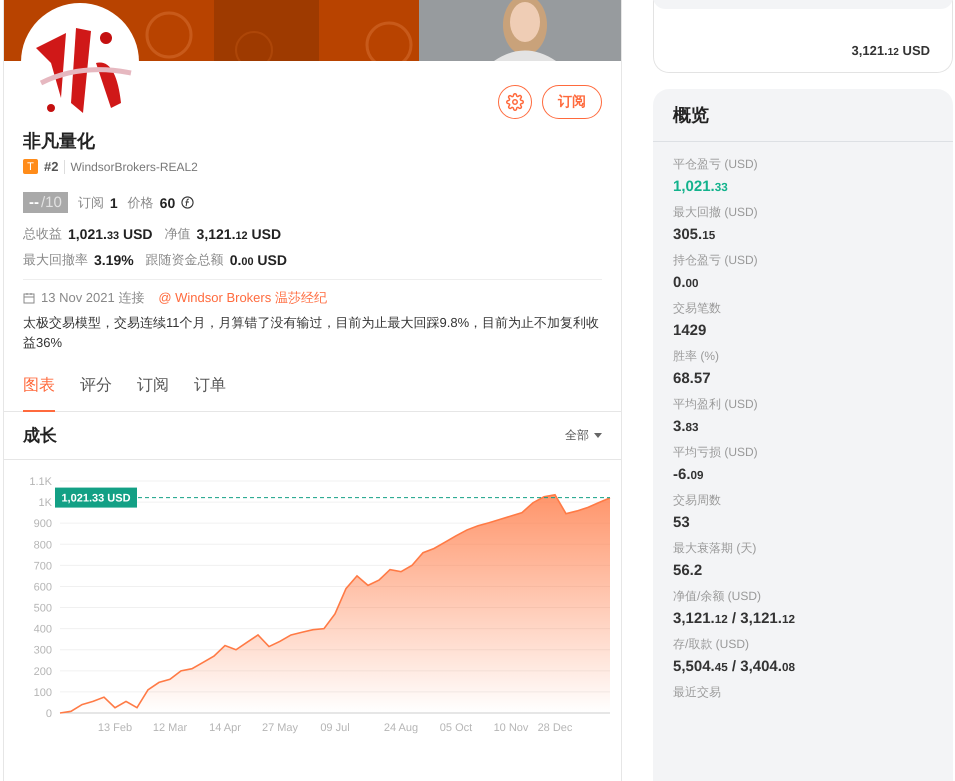 The height and width of the screenshot is (781, 955). I want to click on metric-label: 跟随资金总额, so click(185, 260).